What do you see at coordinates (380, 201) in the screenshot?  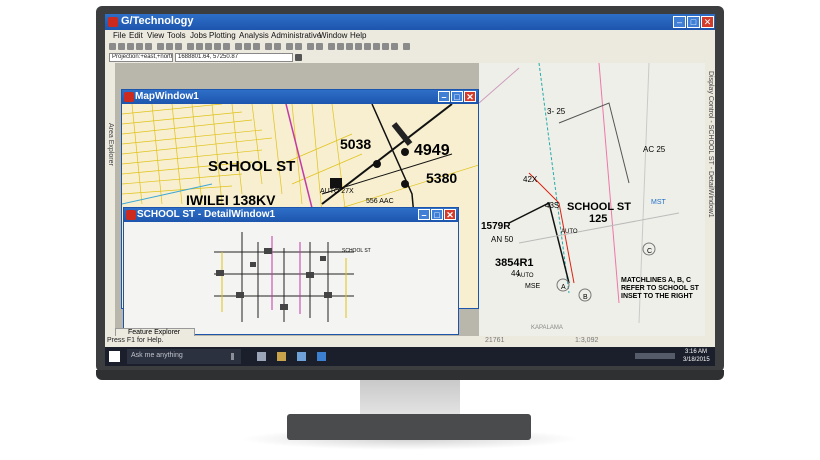 I see `label-556aac: 556 AAC` at bounding box center [380, 201].